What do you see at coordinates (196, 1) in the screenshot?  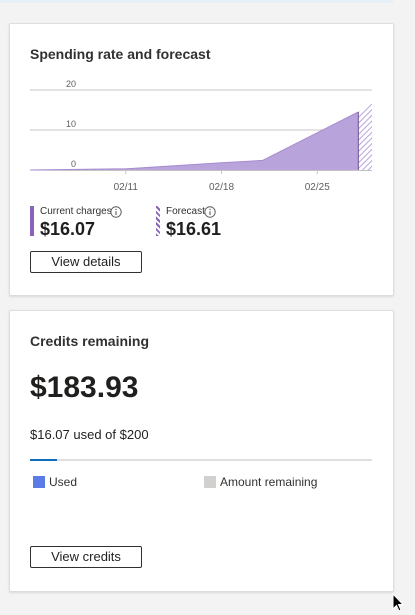 I see `top-strip` at bounding box center [196, 1].